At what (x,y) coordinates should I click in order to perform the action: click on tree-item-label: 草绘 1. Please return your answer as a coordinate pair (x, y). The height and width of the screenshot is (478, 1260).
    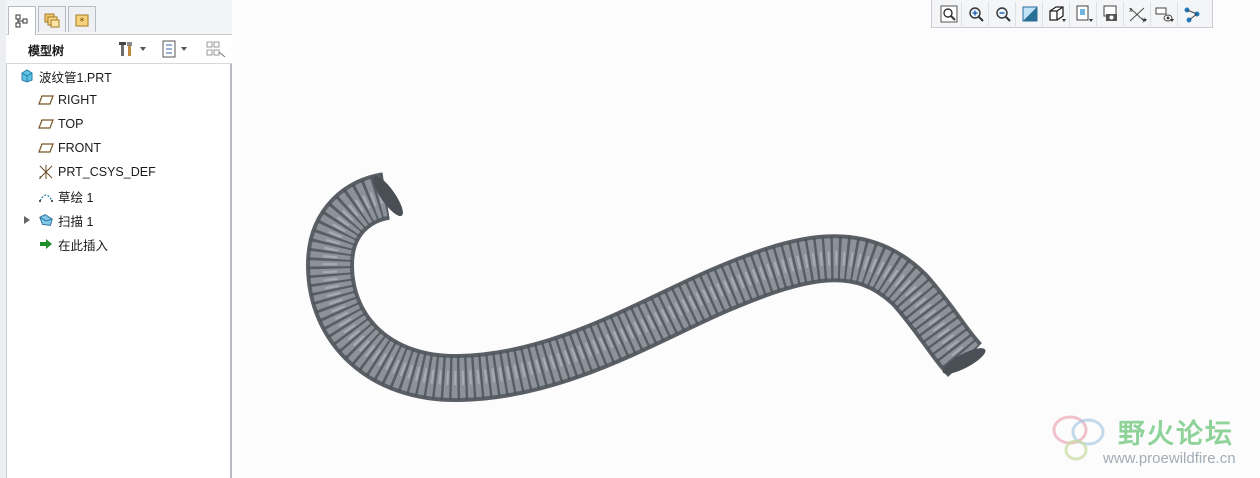
    Looking at the image, I should click on (76, 197).